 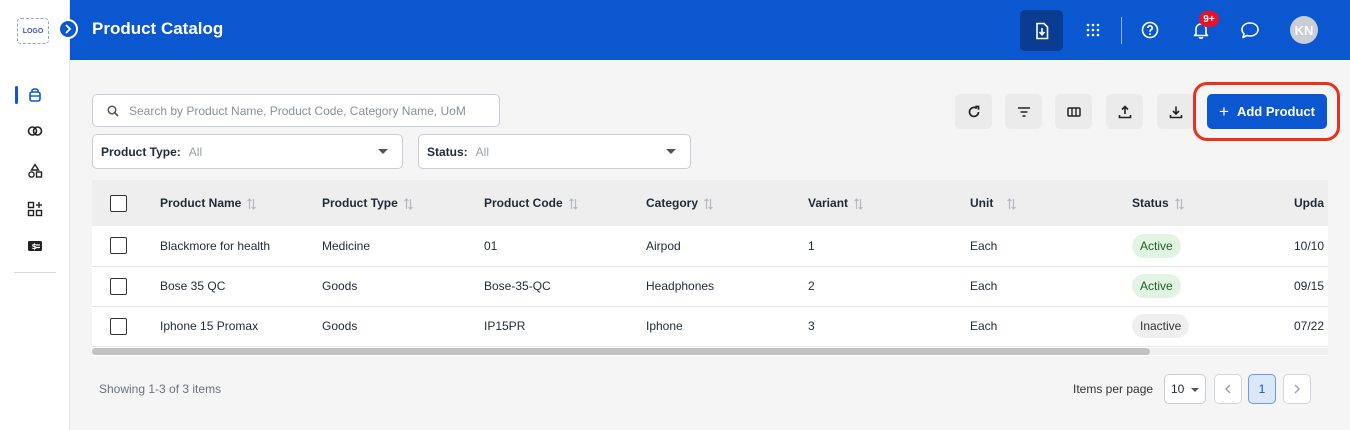 I want to click on column-header: Product Name, so click(x=241, y=203).